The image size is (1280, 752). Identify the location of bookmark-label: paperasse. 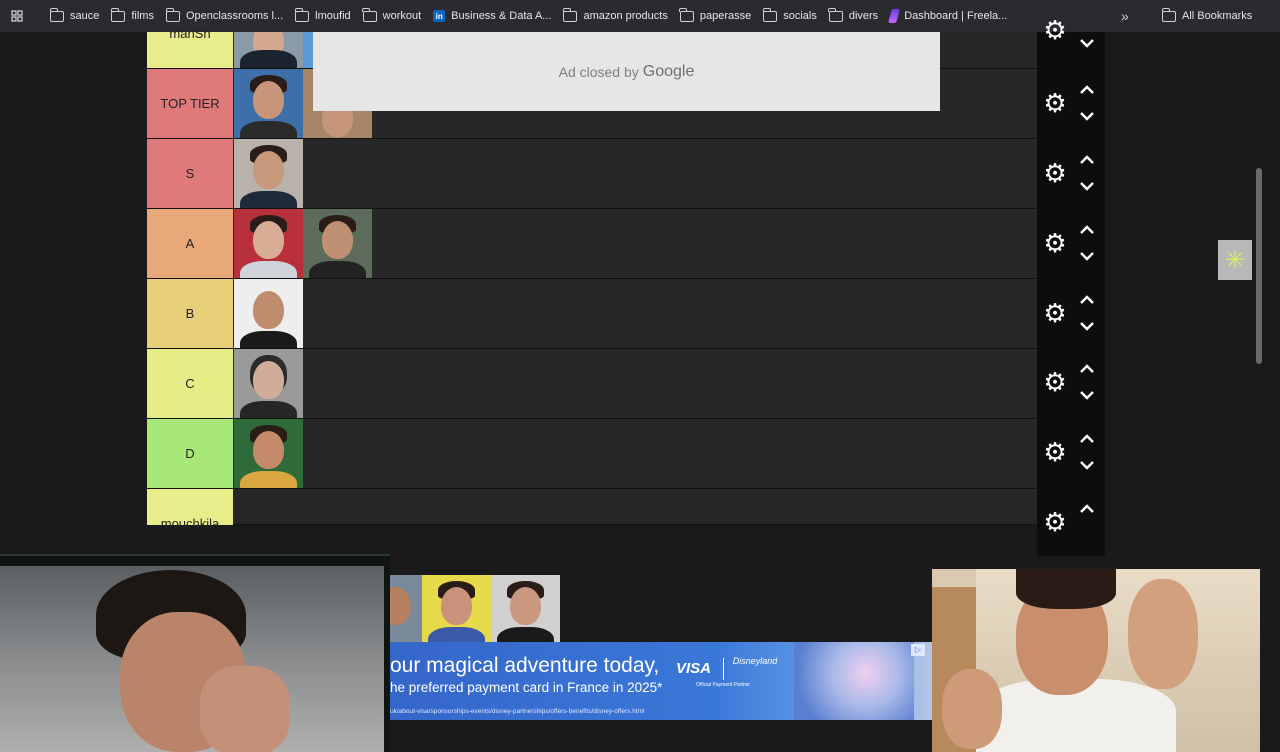
(725, 16).